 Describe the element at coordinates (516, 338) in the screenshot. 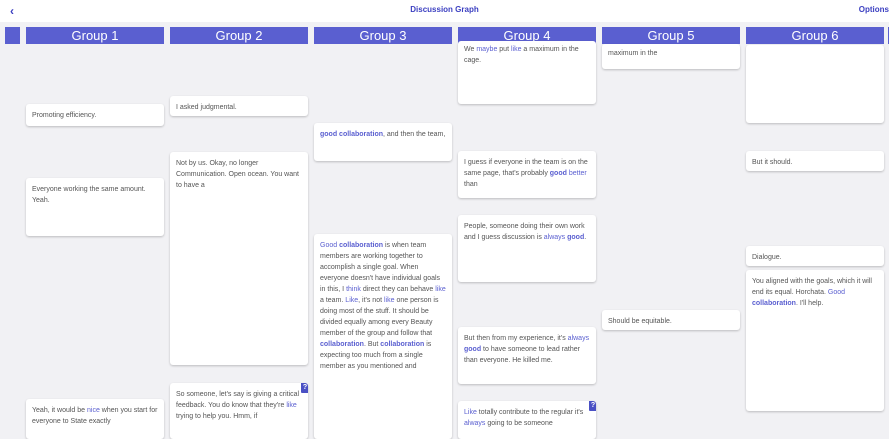

I see `utterance-text: But then from my experience, it's` at that location.